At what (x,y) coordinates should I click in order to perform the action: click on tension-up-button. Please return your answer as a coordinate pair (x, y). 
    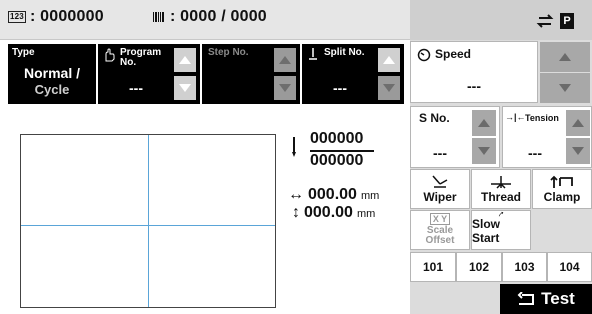
    Looking at the image, I should click on (578, 123).